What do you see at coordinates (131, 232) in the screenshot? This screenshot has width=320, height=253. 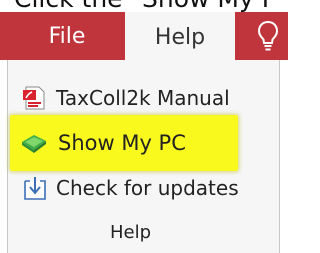 I see `group-label-help: Help` at bounding box center [131, 232].